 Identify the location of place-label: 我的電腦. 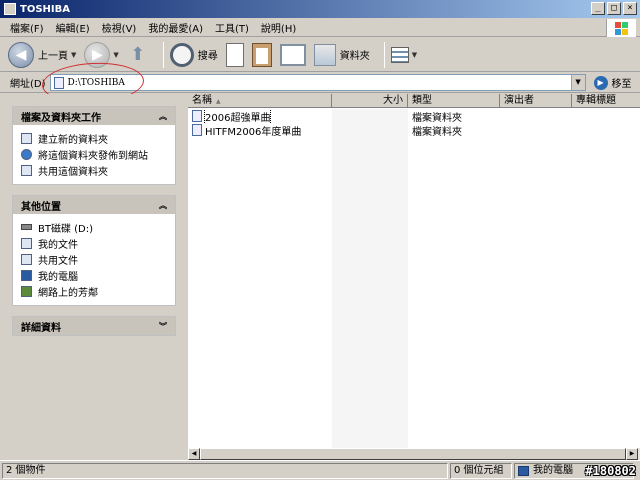
(58, 277).